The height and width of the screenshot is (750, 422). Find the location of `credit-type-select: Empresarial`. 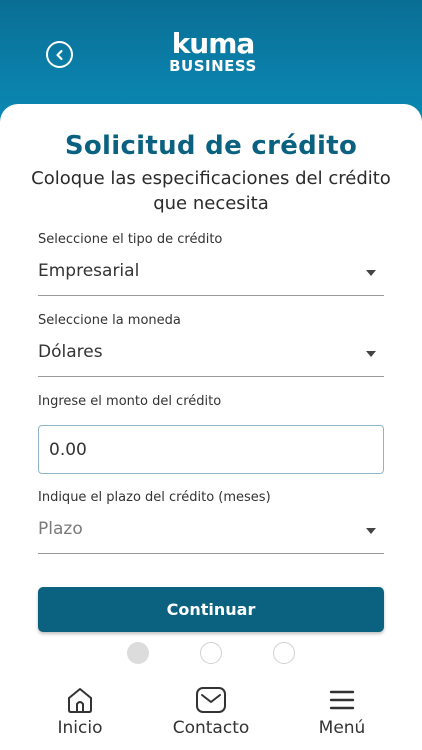

credit-type-select: Empresarial is located at coordinates (211, 274).